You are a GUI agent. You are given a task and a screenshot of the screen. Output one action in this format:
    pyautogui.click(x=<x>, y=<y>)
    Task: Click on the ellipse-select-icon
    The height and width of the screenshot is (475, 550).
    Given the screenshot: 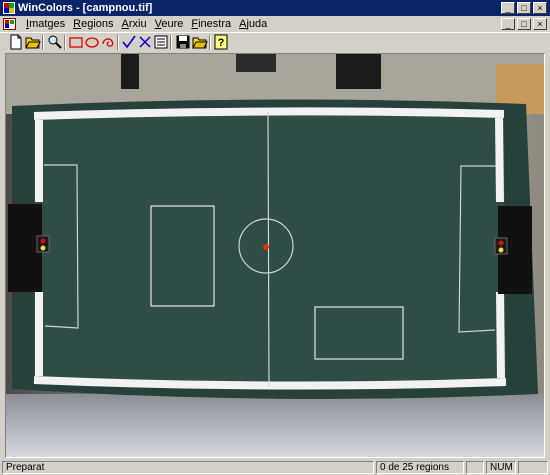 What is the action you would take?
    pyautogui.click(x=92, y=42)
    